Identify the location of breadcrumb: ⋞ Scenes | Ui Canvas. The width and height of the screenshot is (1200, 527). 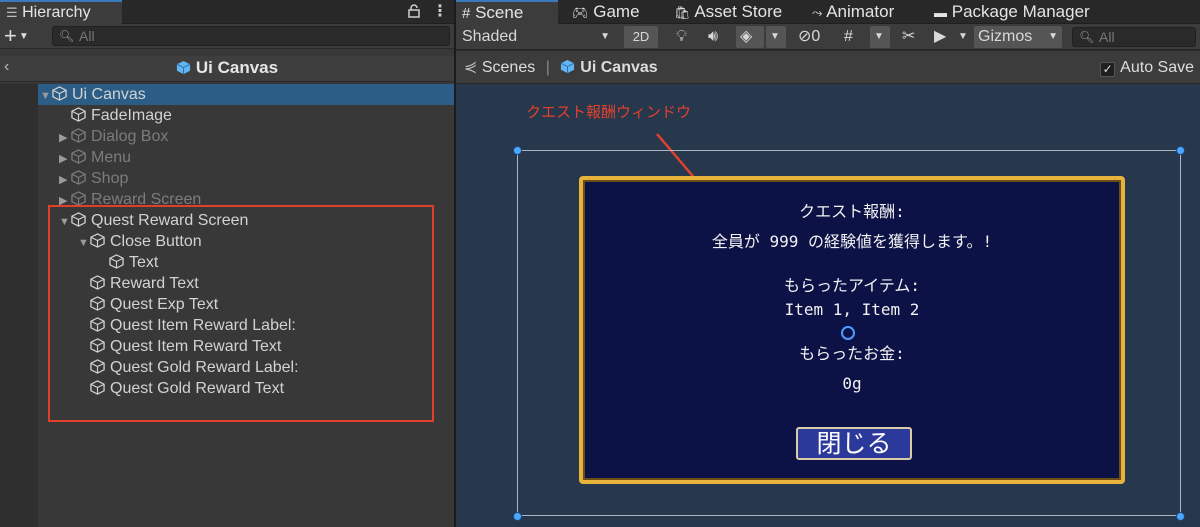
(561, 67).